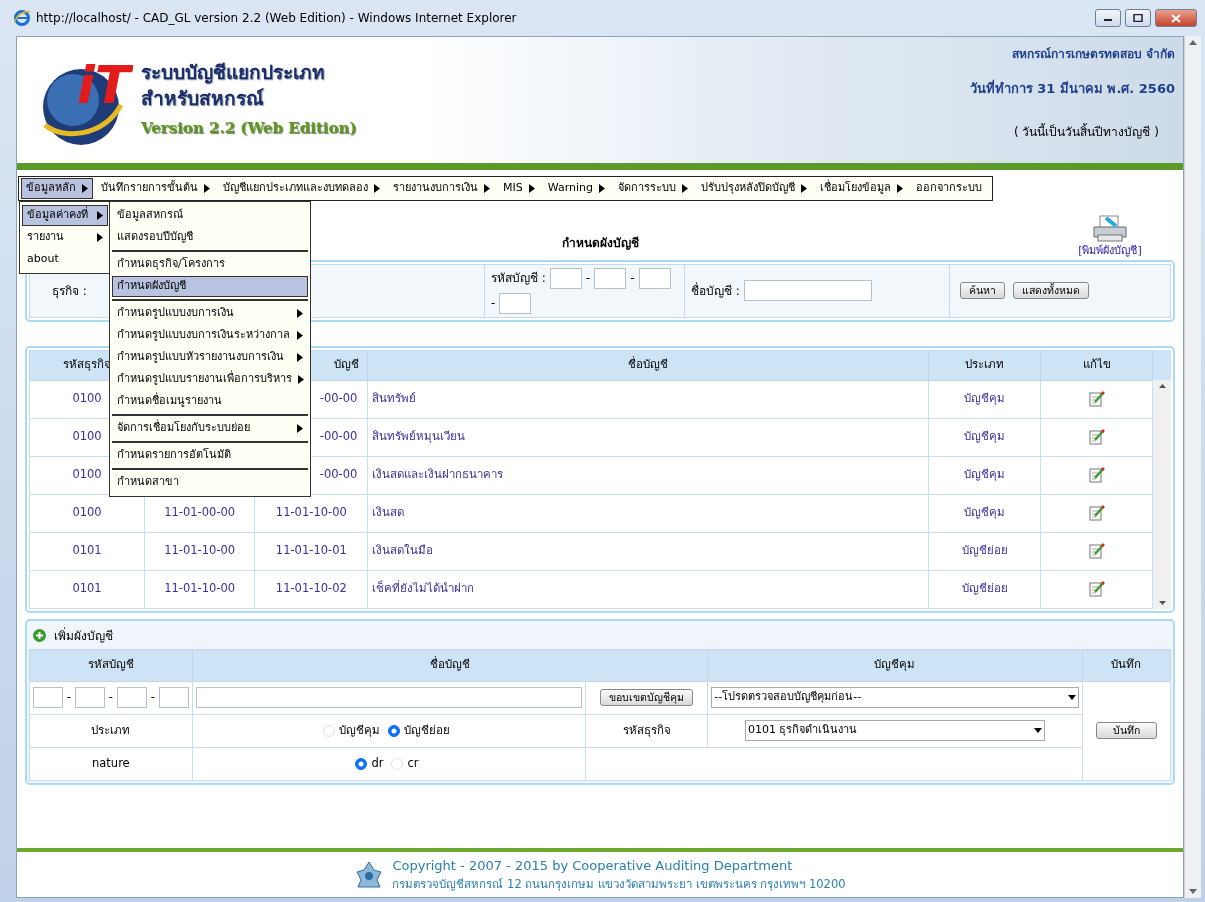  I want to click on field-label: nature, so click(111, 763).